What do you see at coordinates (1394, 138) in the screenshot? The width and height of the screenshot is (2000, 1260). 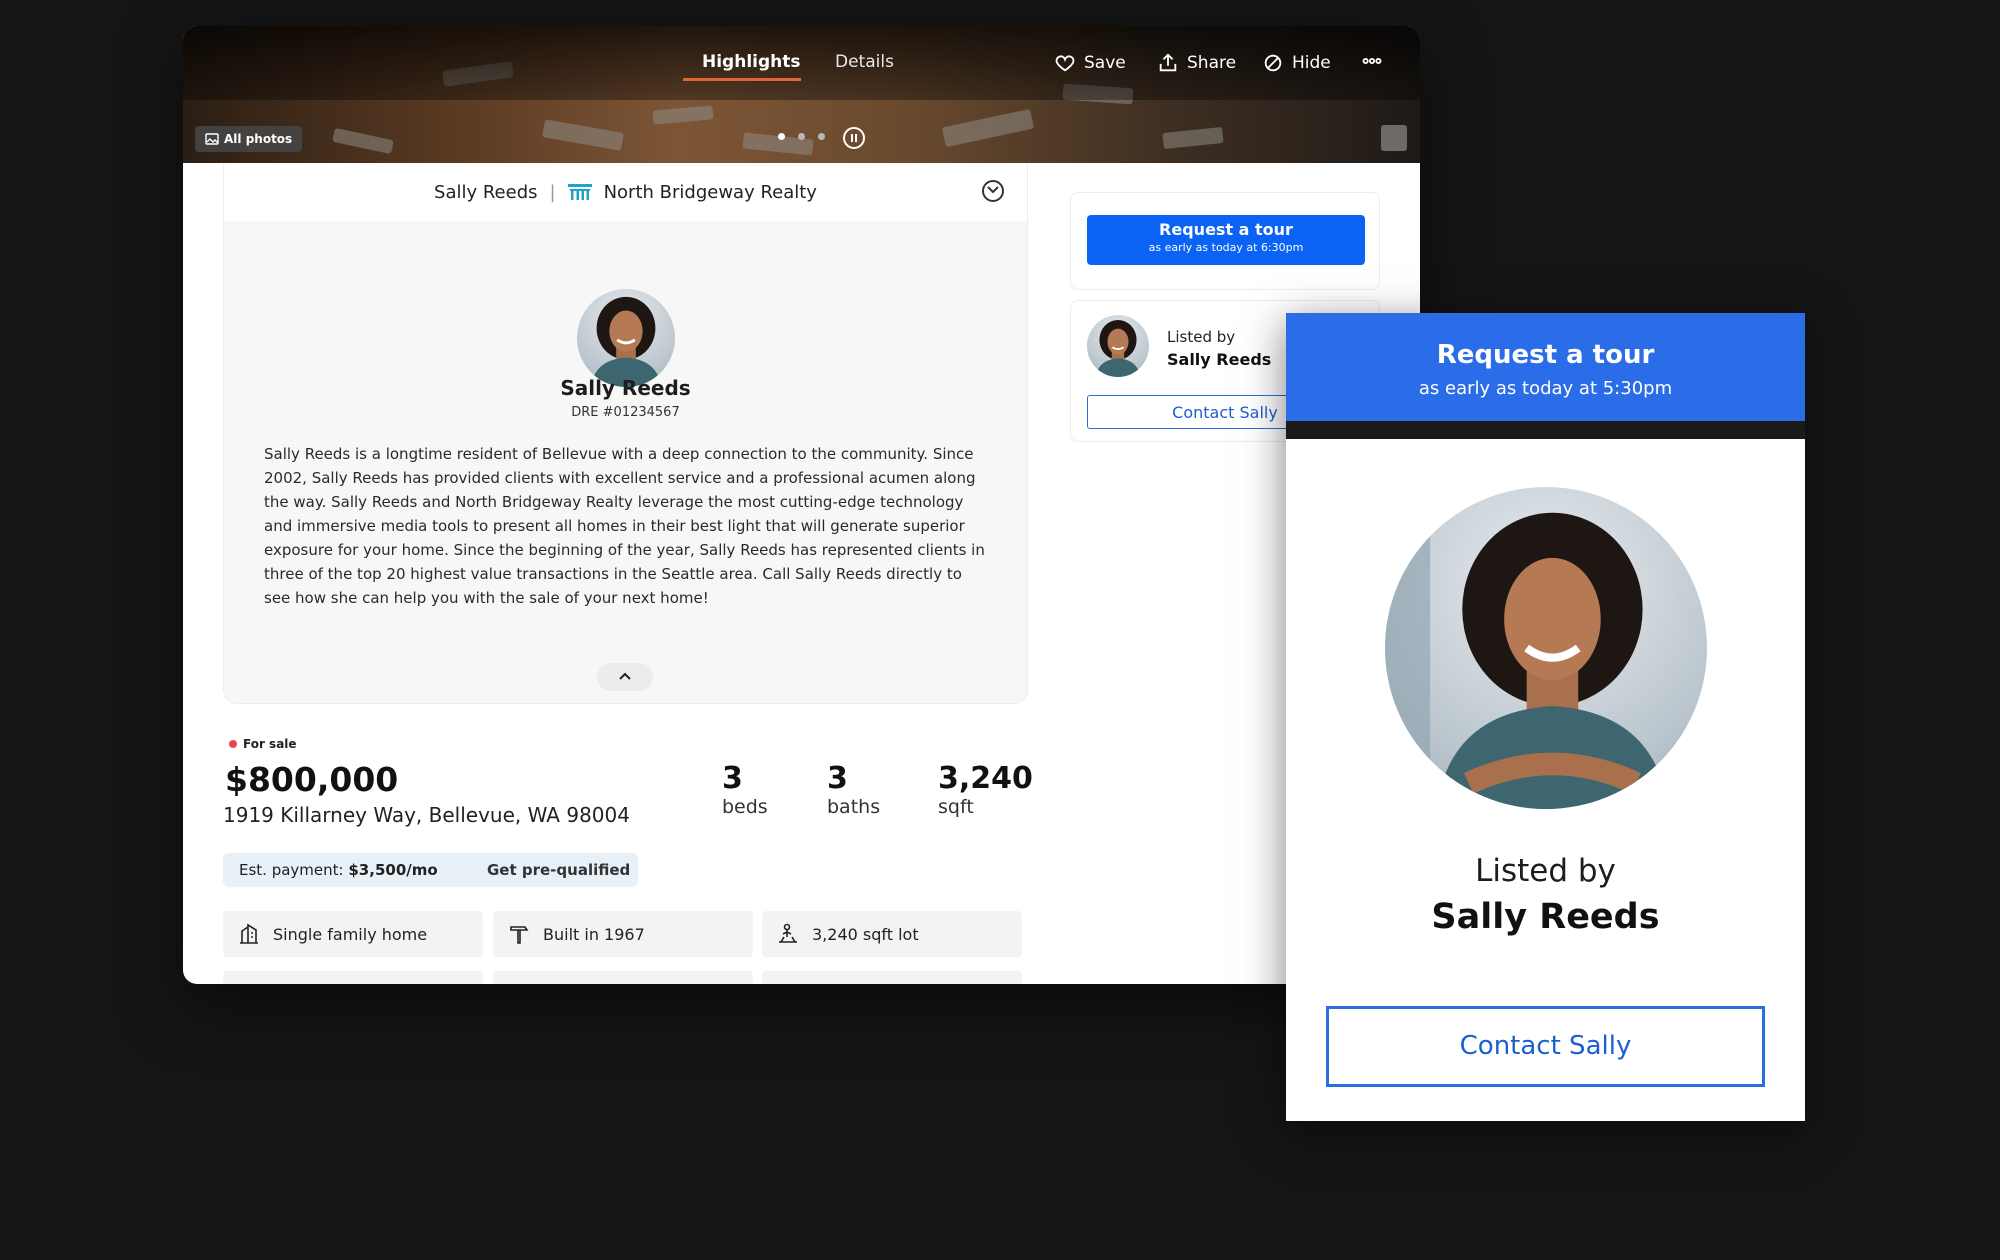 I see `thumbnail-icon` at bounding box center [1394, 138].